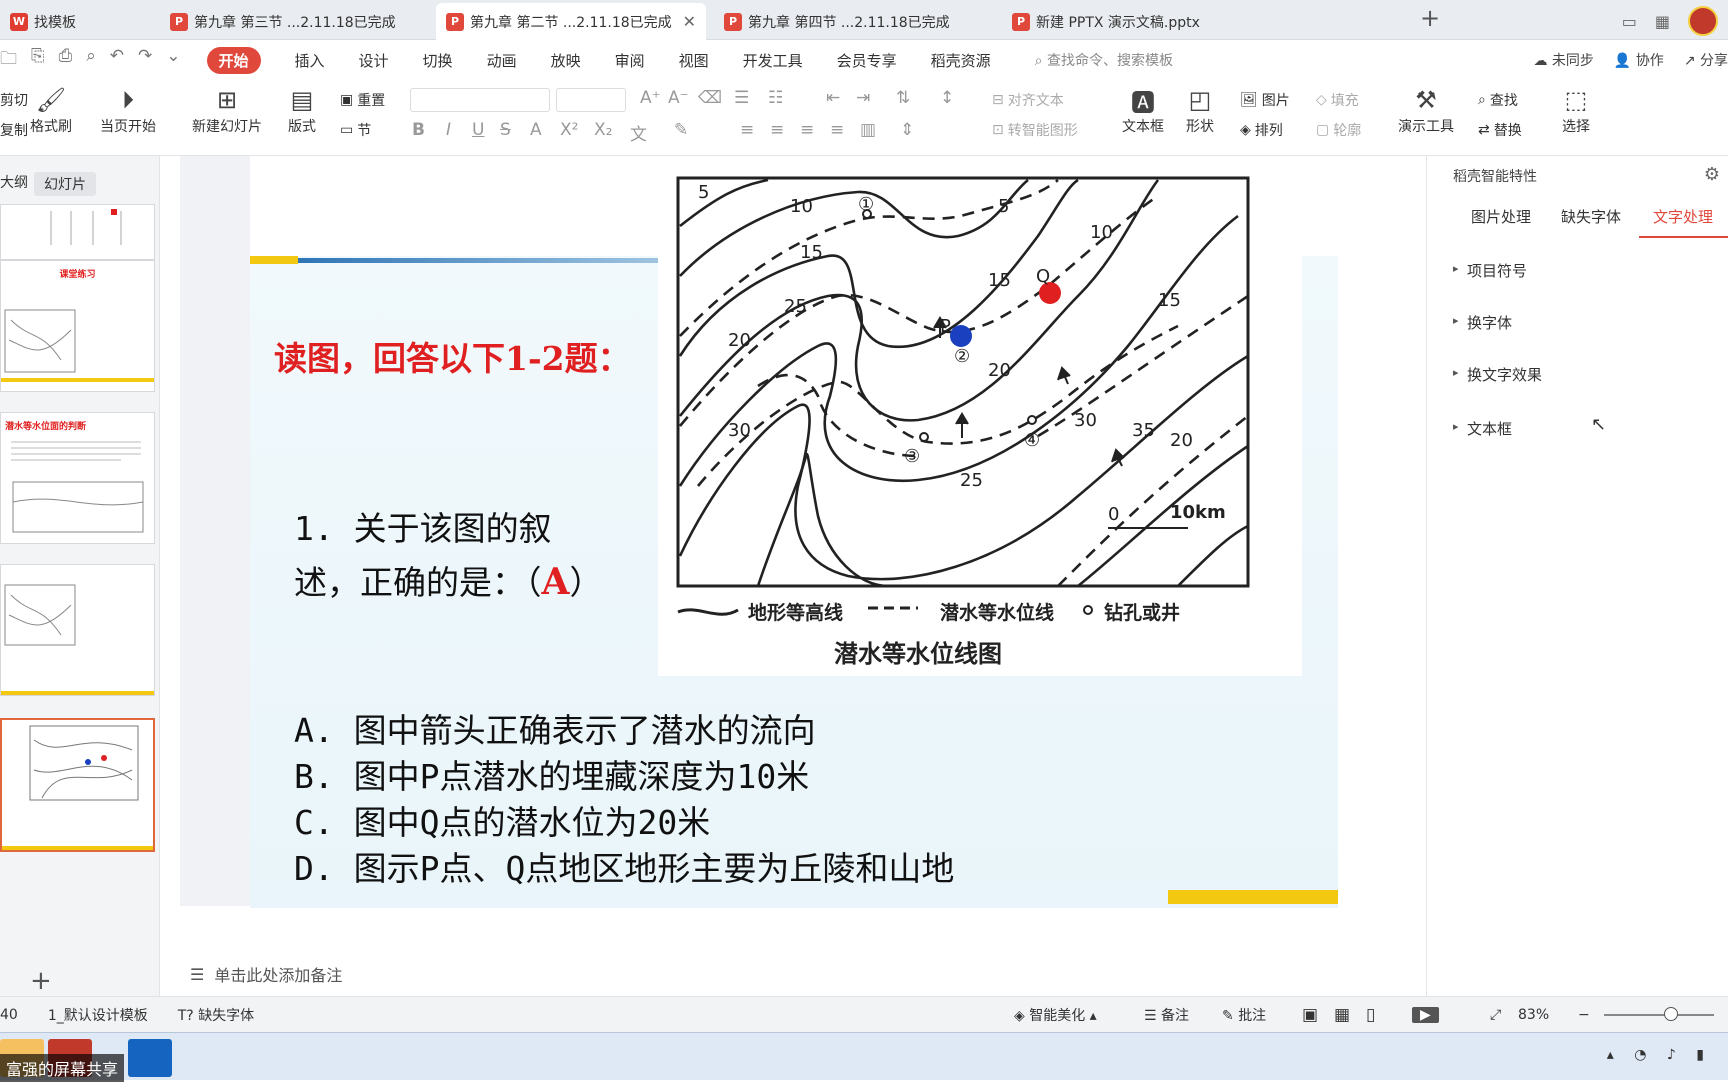  I want to click on select-button: ⬚ 选择, so click(1576, 110).